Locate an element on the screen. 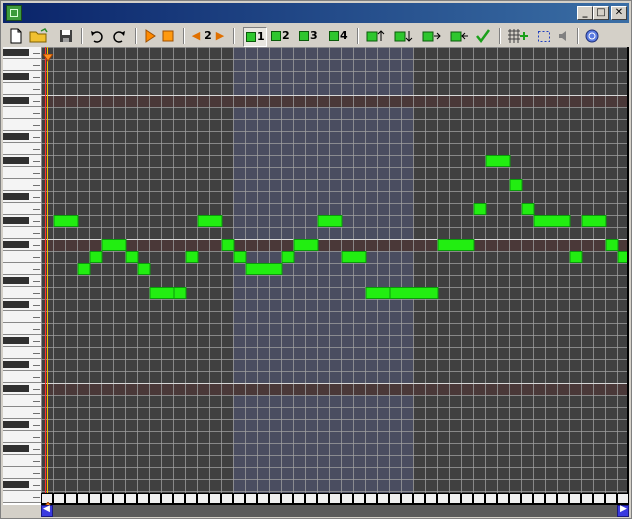  piano-keyboard is located at coordinates (22, 276).